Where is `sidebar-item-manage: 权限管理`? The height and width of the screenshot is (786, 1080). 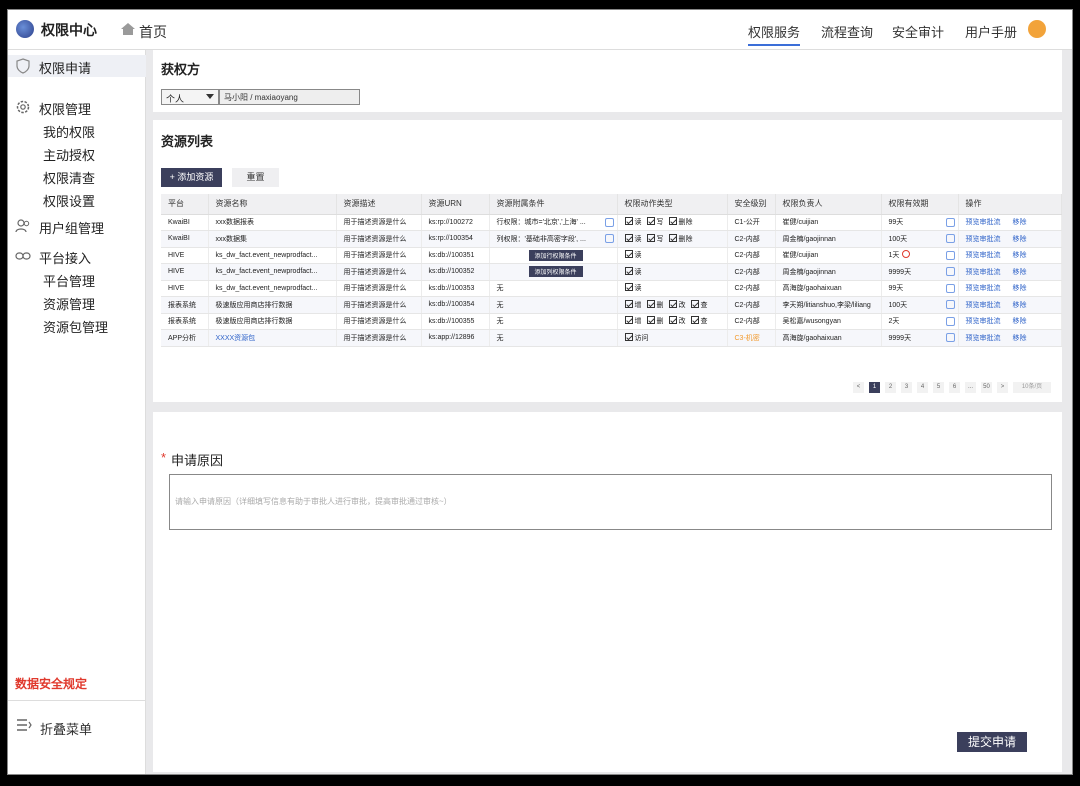
sidebar-item-manage: 权限管理 is located at coordinates (77, 107).